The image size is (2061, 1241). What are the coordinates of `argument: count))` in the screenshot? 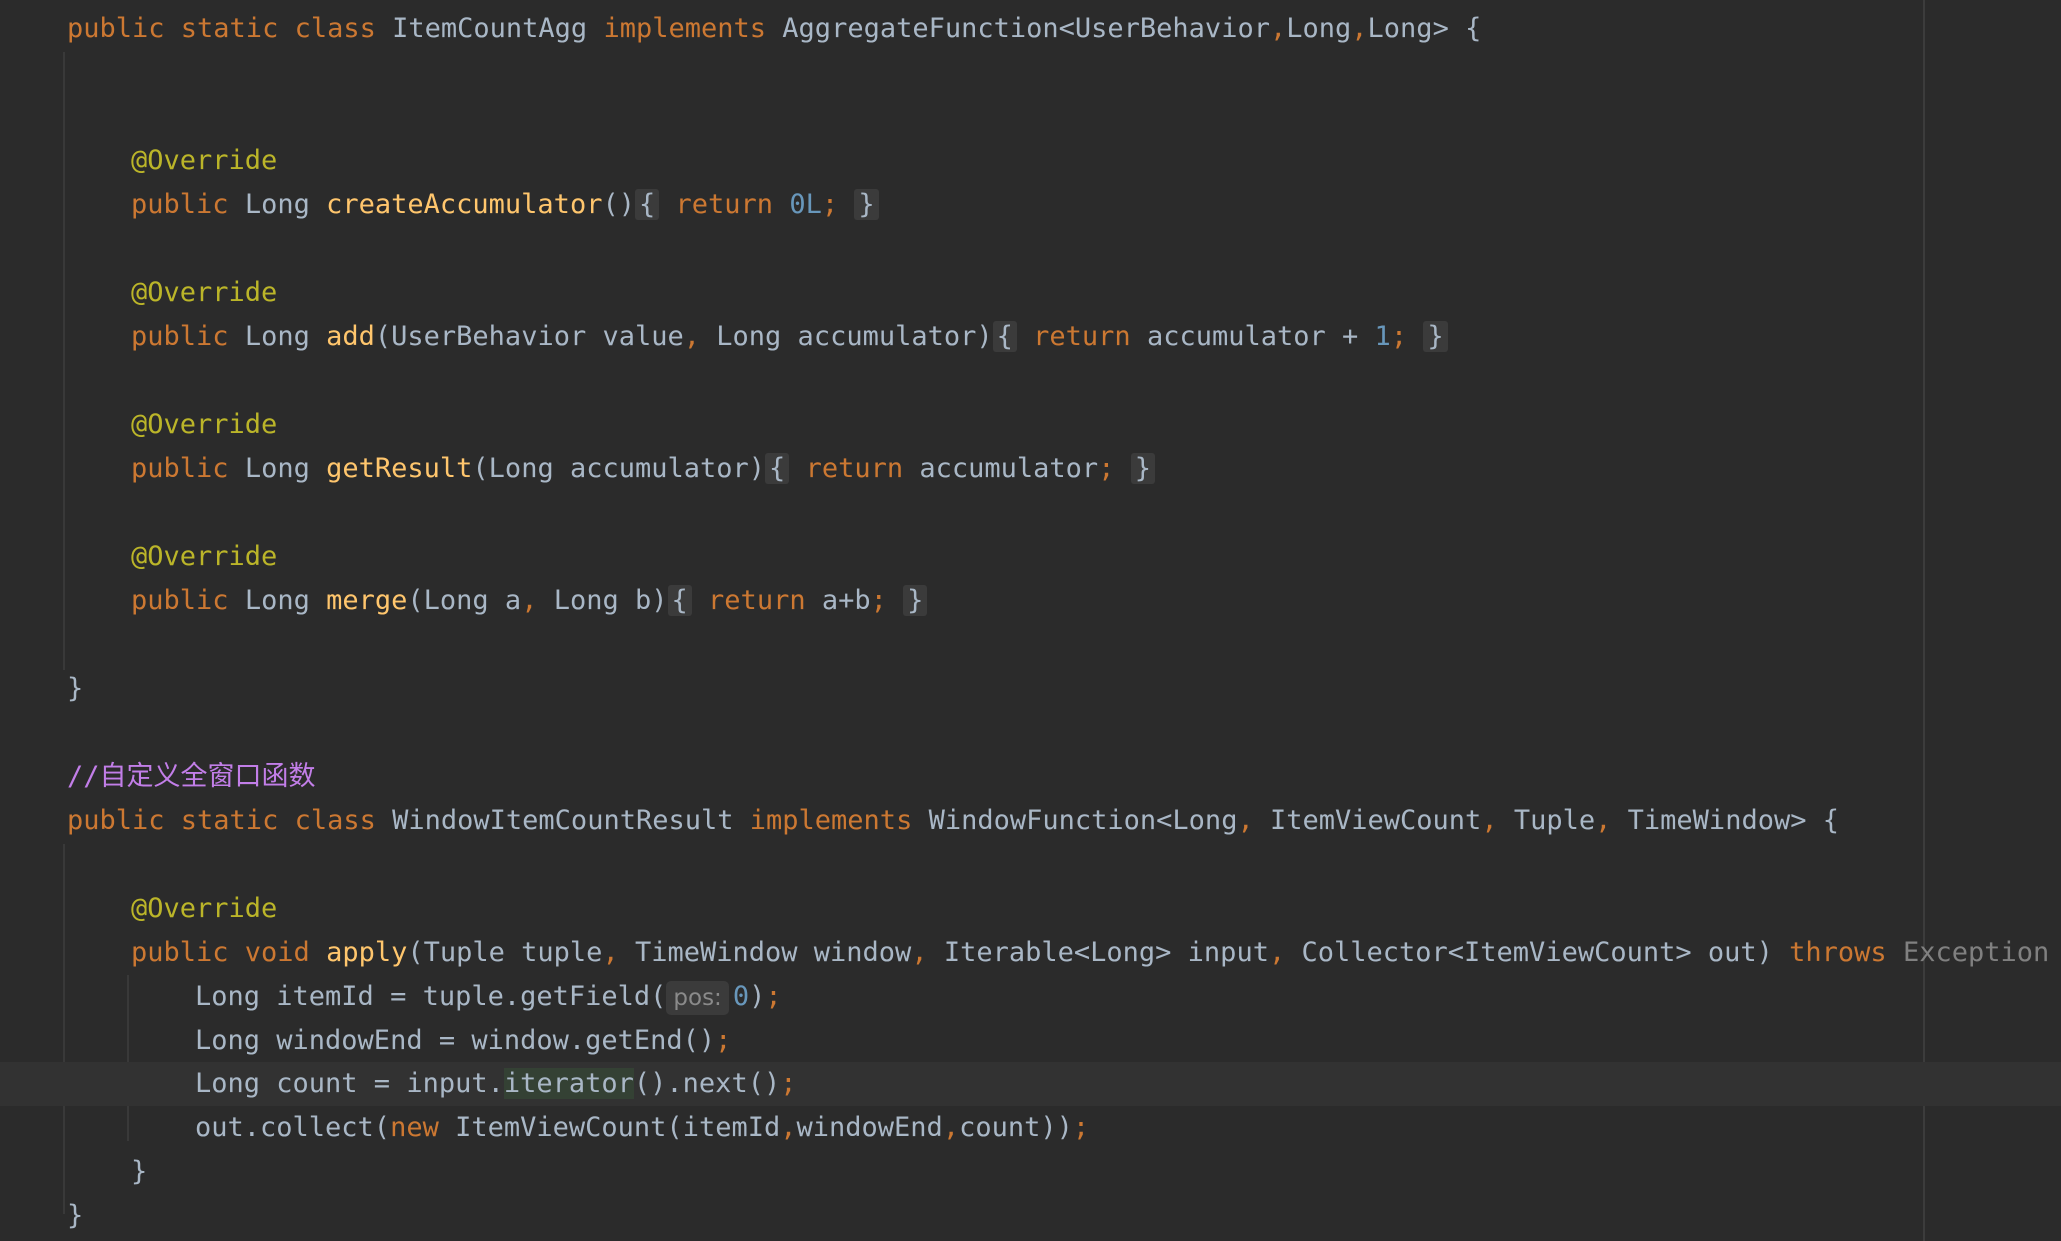 It's located at (1016, 1127).